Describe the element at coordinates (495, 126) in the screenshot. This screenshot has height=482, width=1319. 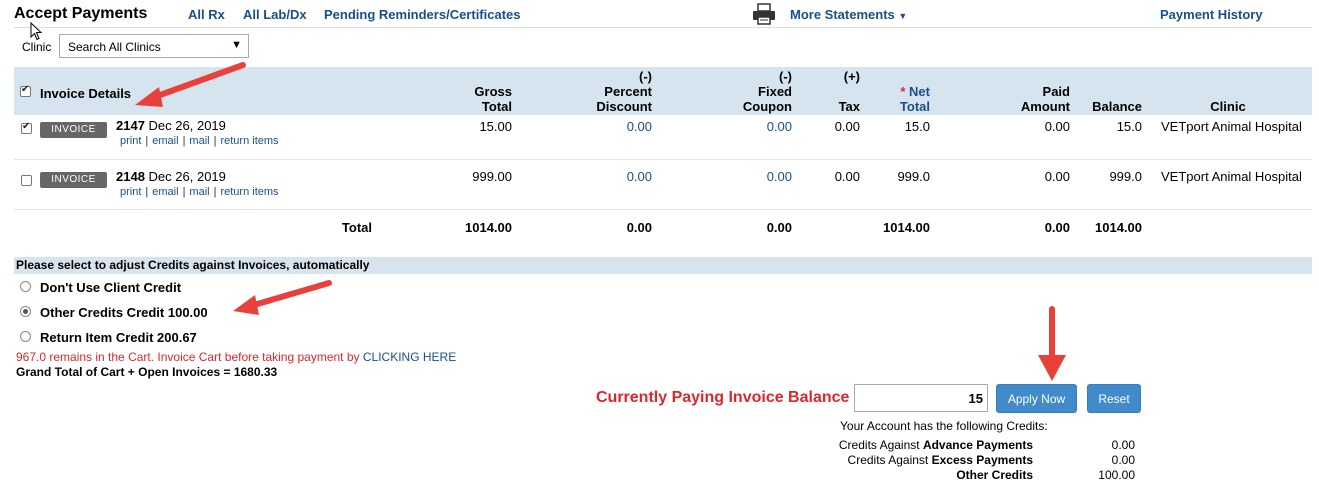
I see `gross-value: 15.00` at that location.